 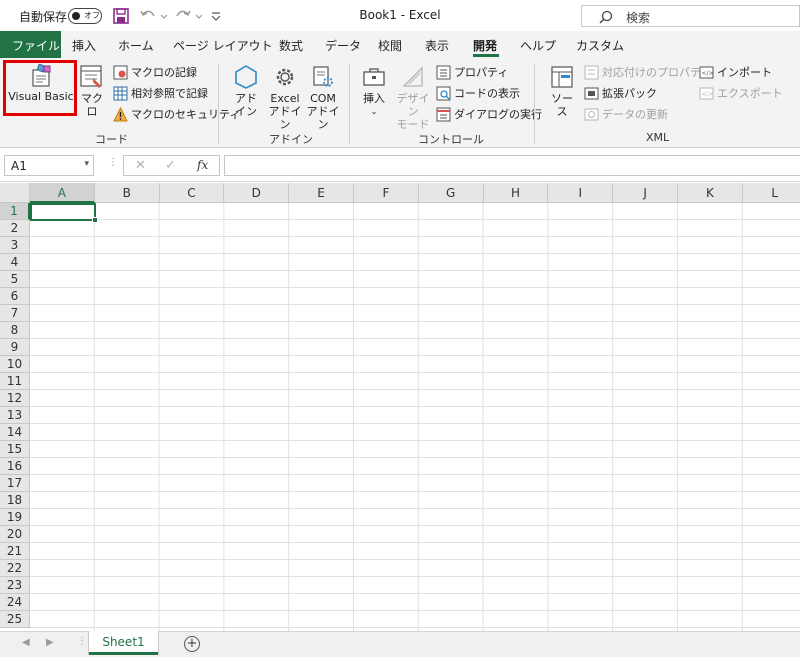 What do you see at coordinates (437, 45) in the screenshot?
I see `tab-view: 表示` at bounding box center [437, 45].